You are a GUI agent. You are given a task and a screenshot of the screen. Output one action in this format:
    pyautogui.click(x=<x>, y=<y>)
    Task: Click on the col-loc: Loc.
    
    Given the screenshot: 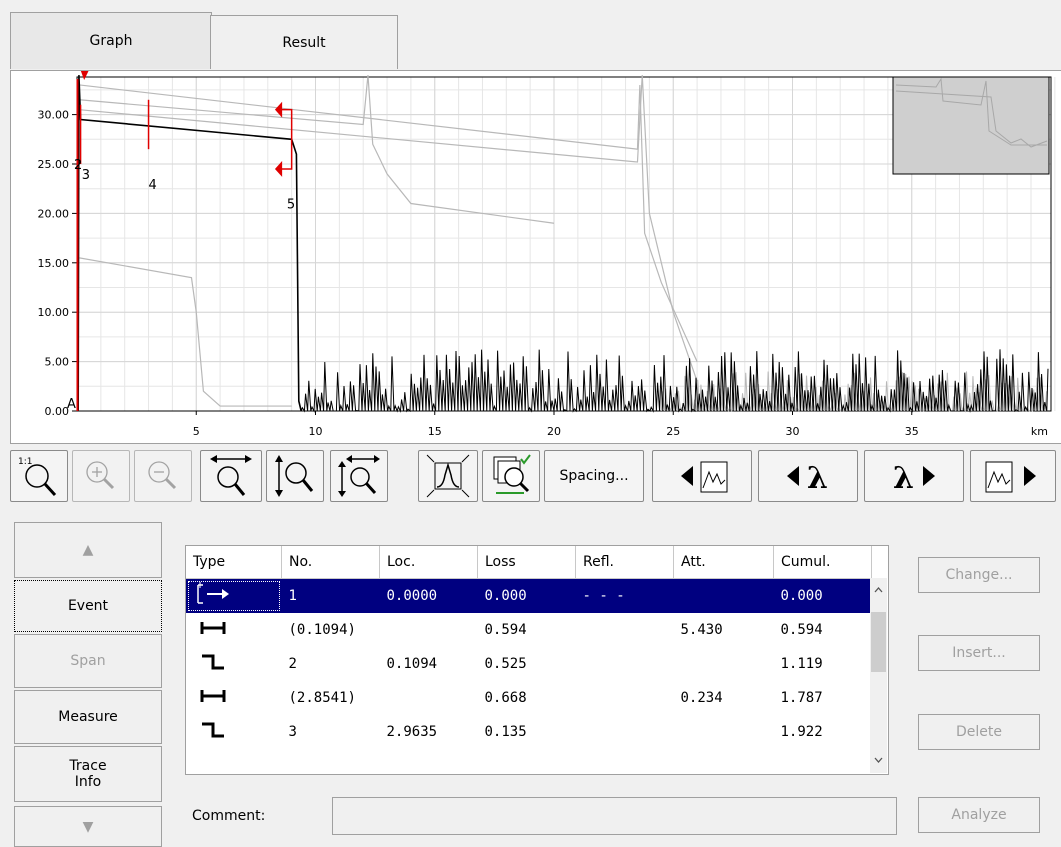 What is the action you would take?
    pyautogui.click(x=428, y=562)
    